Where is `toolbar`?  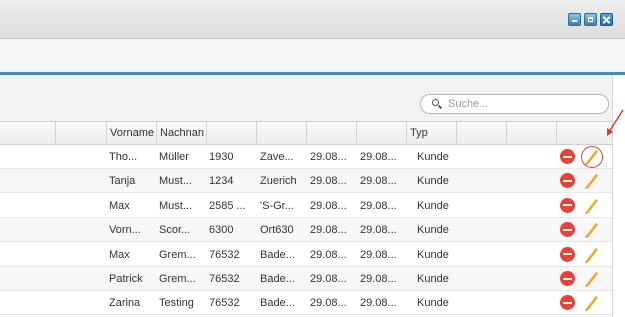 toolbar is located at coordinates (312, 55).